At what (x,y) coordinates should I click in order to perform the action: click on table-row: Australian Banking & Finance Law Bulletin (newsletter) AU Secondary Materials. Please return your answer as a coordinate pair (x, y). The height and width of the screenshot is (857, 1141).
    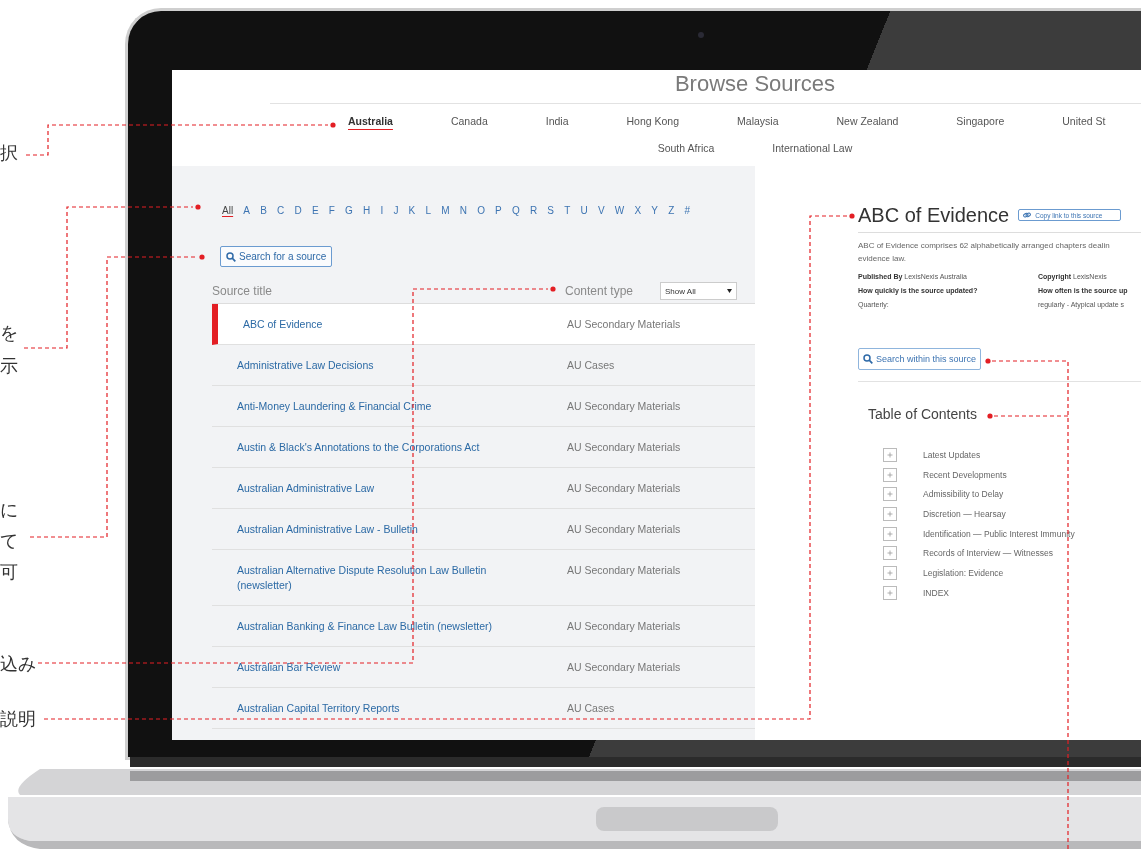
    Looking at the image, I should click on (483, 626).